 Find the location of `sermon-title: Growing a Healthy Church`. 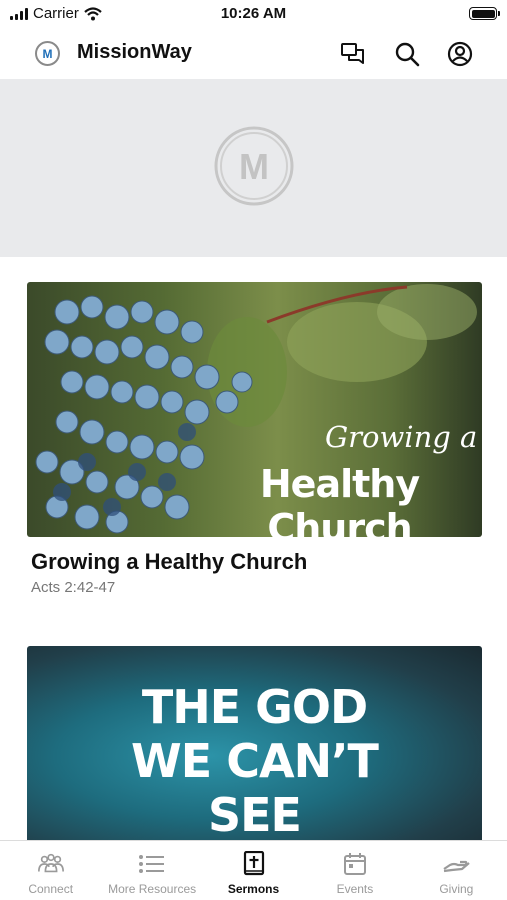

sermon-title: Growing a Healthy Church is located at coordinates (254, 562).